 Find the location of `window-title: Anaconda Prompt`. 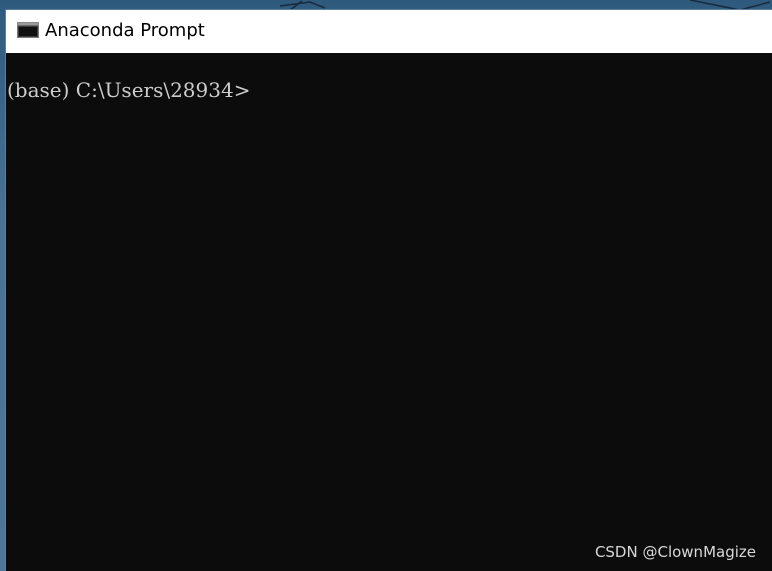

window-title: Anaconda Prompt is located at coordinates (125, 30).